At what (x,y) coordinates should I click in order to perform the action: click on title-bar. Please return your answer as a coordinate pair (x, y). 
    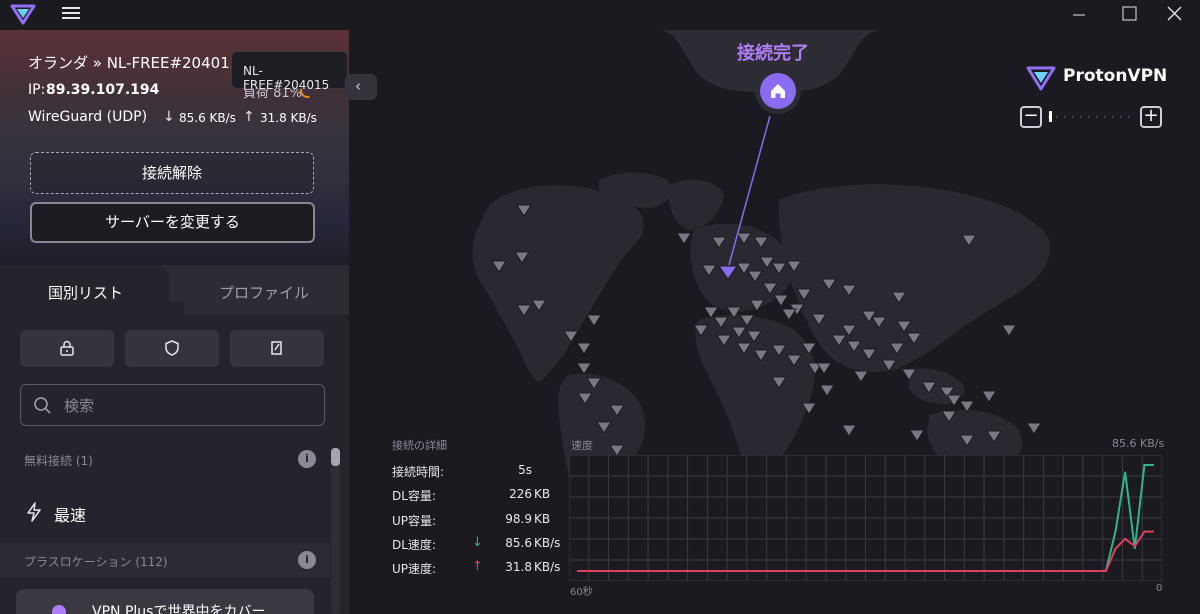
    Looking at the image, I should click on (600, 15).